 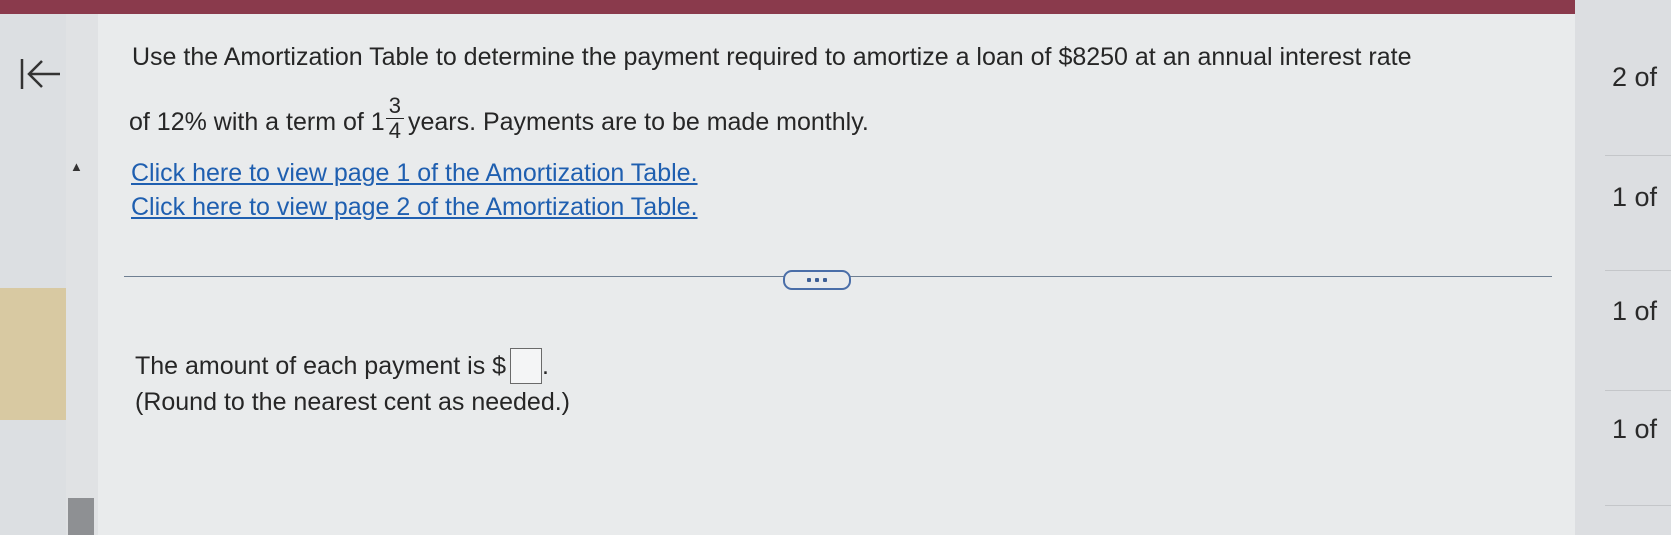 I want to click on question-list-item-4: 1 of, so click(x=1634, y=429).